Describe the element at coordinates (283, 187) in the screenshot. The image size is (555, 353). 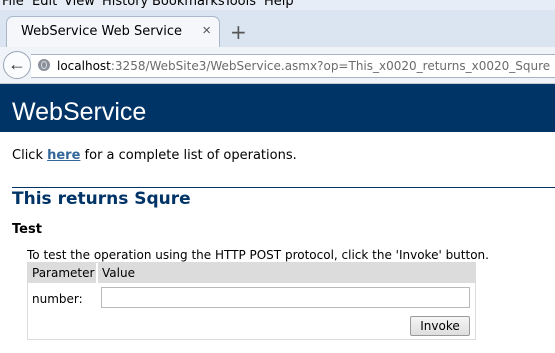
I see `divider` at that location.